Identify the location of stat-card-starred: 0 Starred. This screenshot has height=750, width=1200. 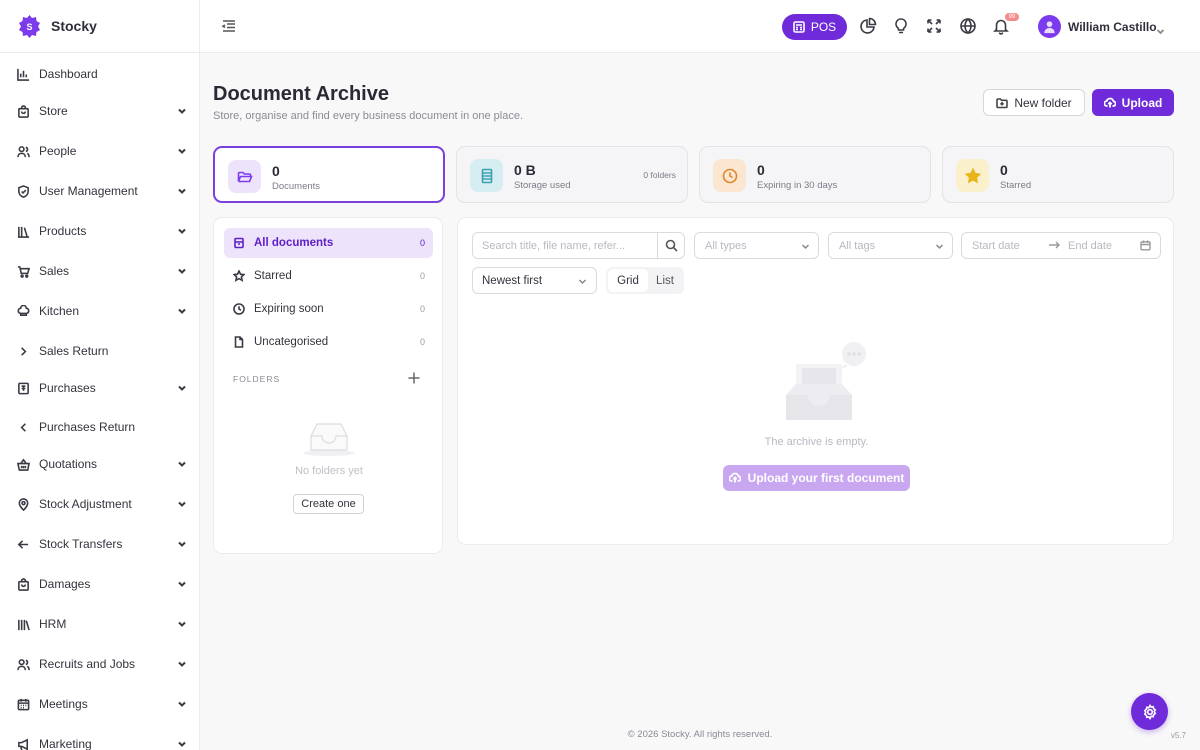
(1058, 174).